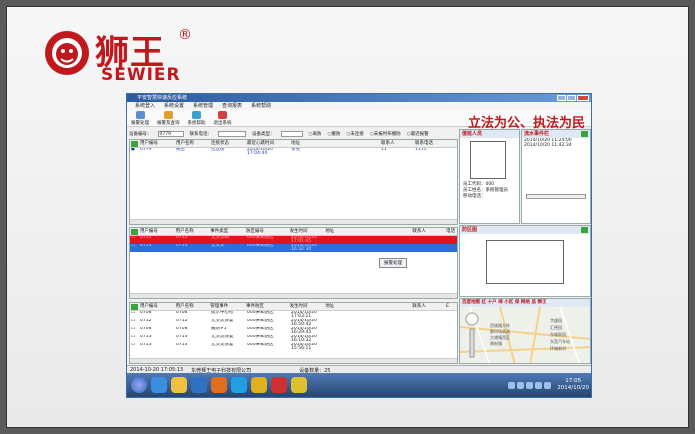 Image resolution: width=695 pixels, height=434 pixels. I want to click on zone-title: 防区图, so click(525, 230).